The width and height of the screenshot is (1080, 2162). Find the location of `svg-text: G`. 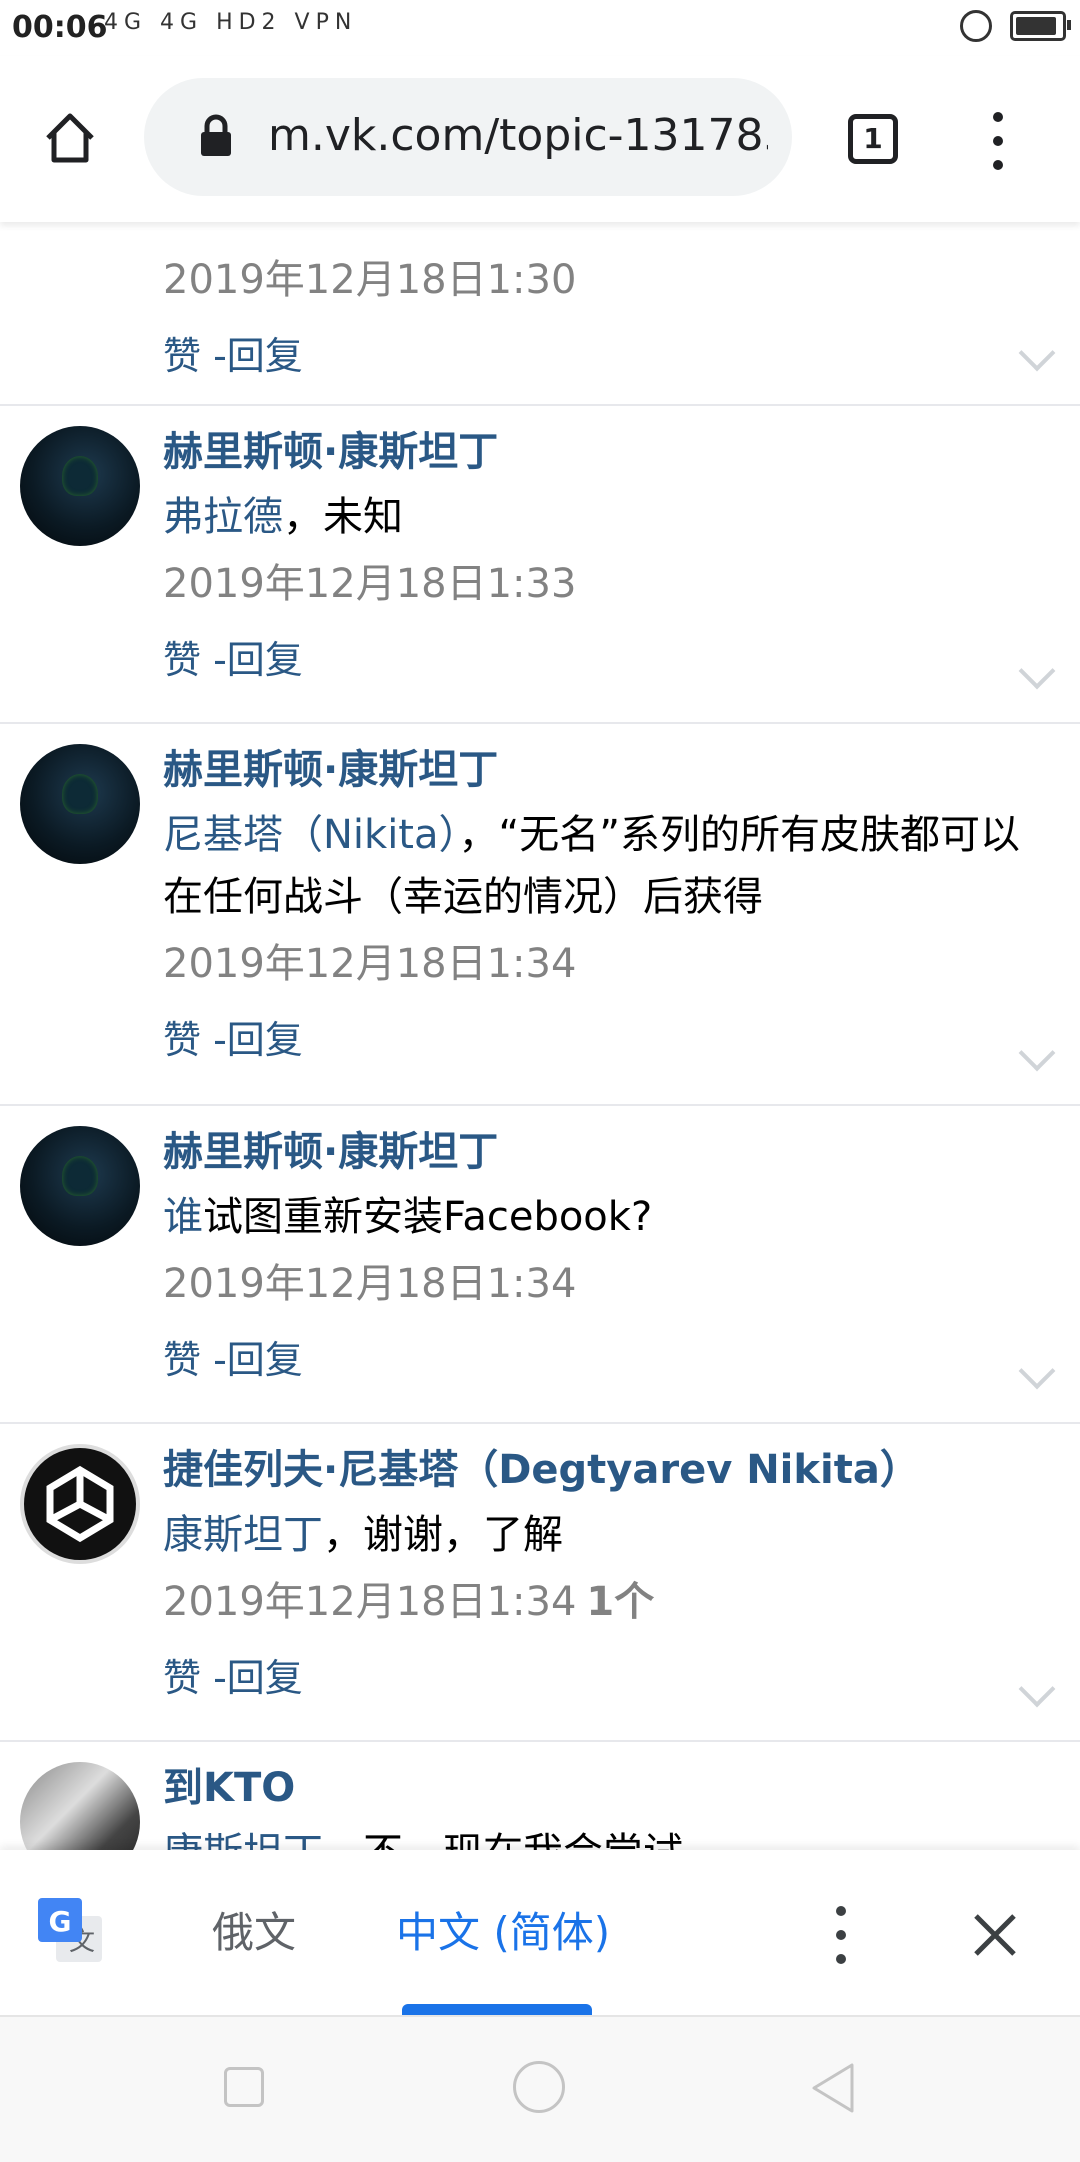

svg-text: G is located at coordinates (60, 1921).